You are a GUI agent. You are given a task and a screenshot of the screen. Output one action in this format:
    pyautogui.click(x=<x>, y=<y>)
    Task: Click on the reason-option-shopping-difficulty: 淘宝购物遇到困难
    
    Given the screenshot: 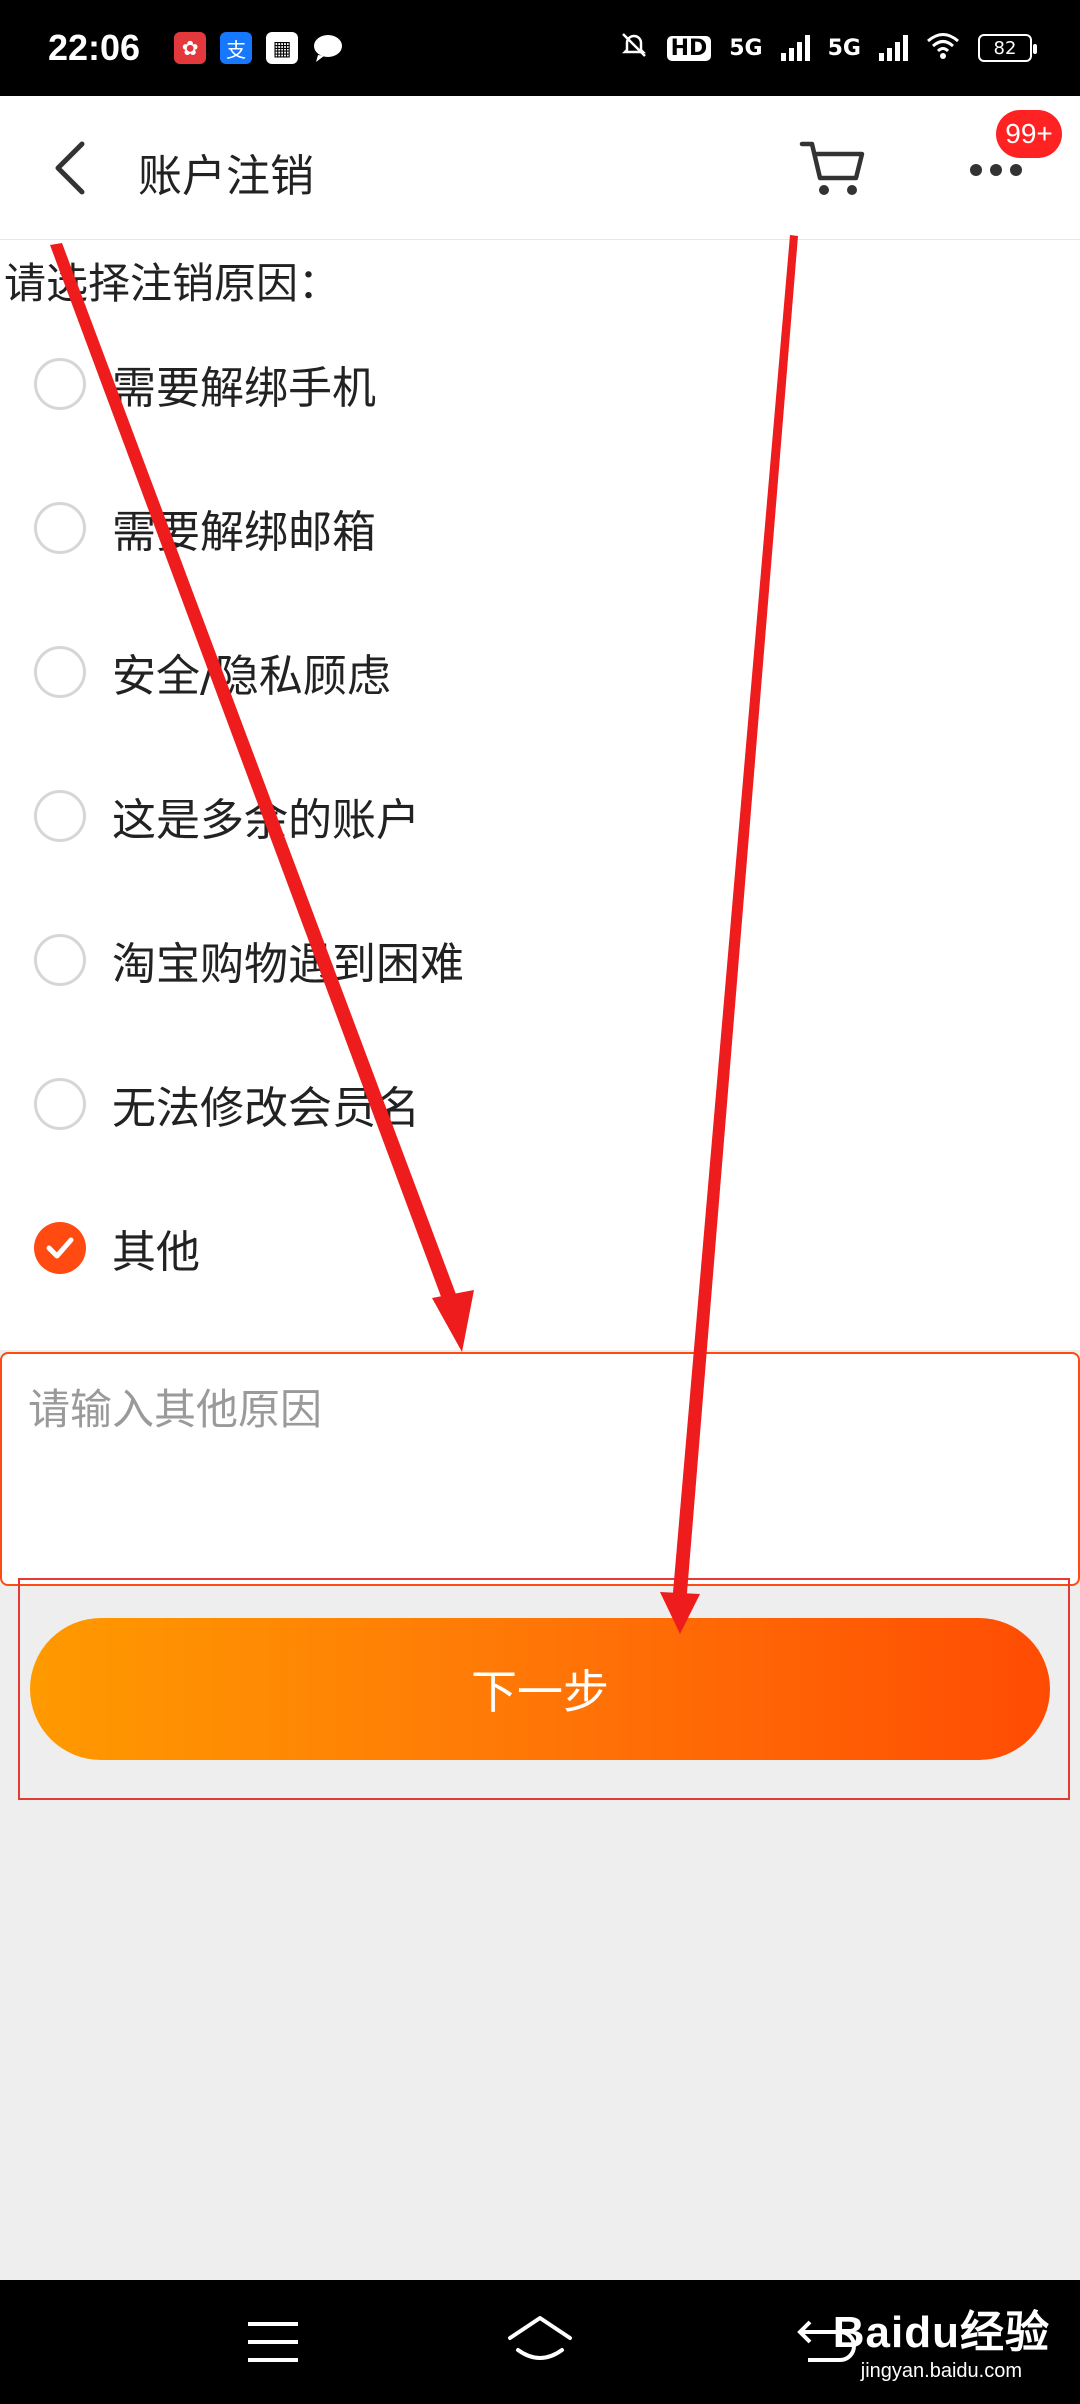 What is the action you would take?
    pyautogui.click(x=484, y=960)
    